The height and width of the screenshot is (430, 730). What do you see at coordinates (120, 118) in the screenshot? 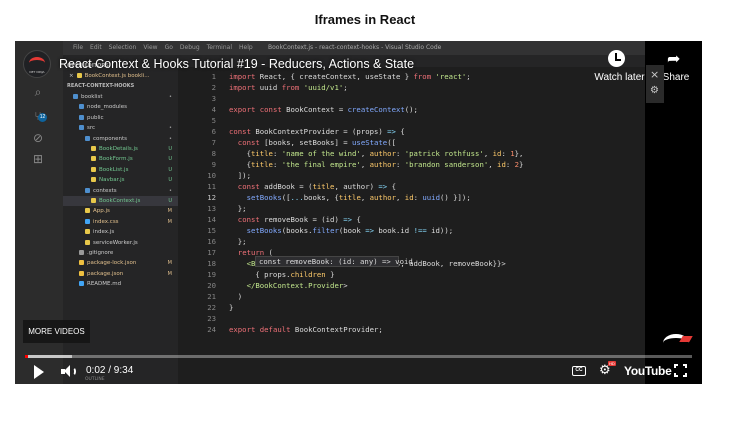
I see `file-tree-item: public` at bounding box center [120, 118].